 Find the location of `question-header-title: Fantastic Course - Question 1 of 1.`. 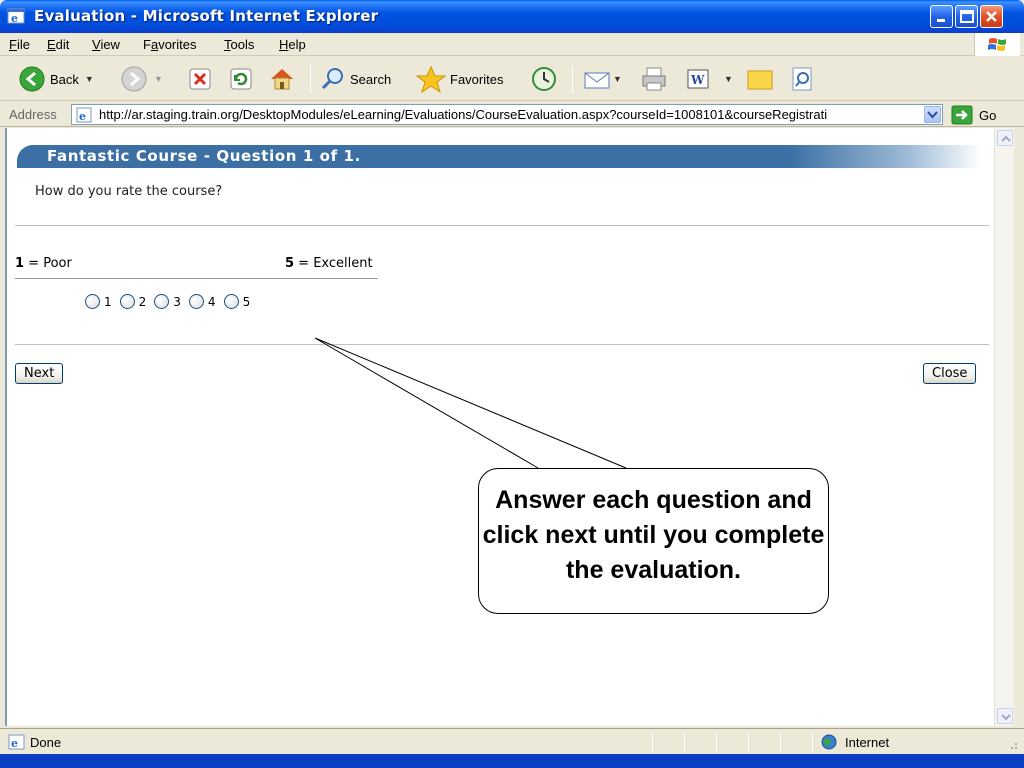

question-header-title: Fantastic Course - Question 1 of 1. is located at coordinates (204, 156).